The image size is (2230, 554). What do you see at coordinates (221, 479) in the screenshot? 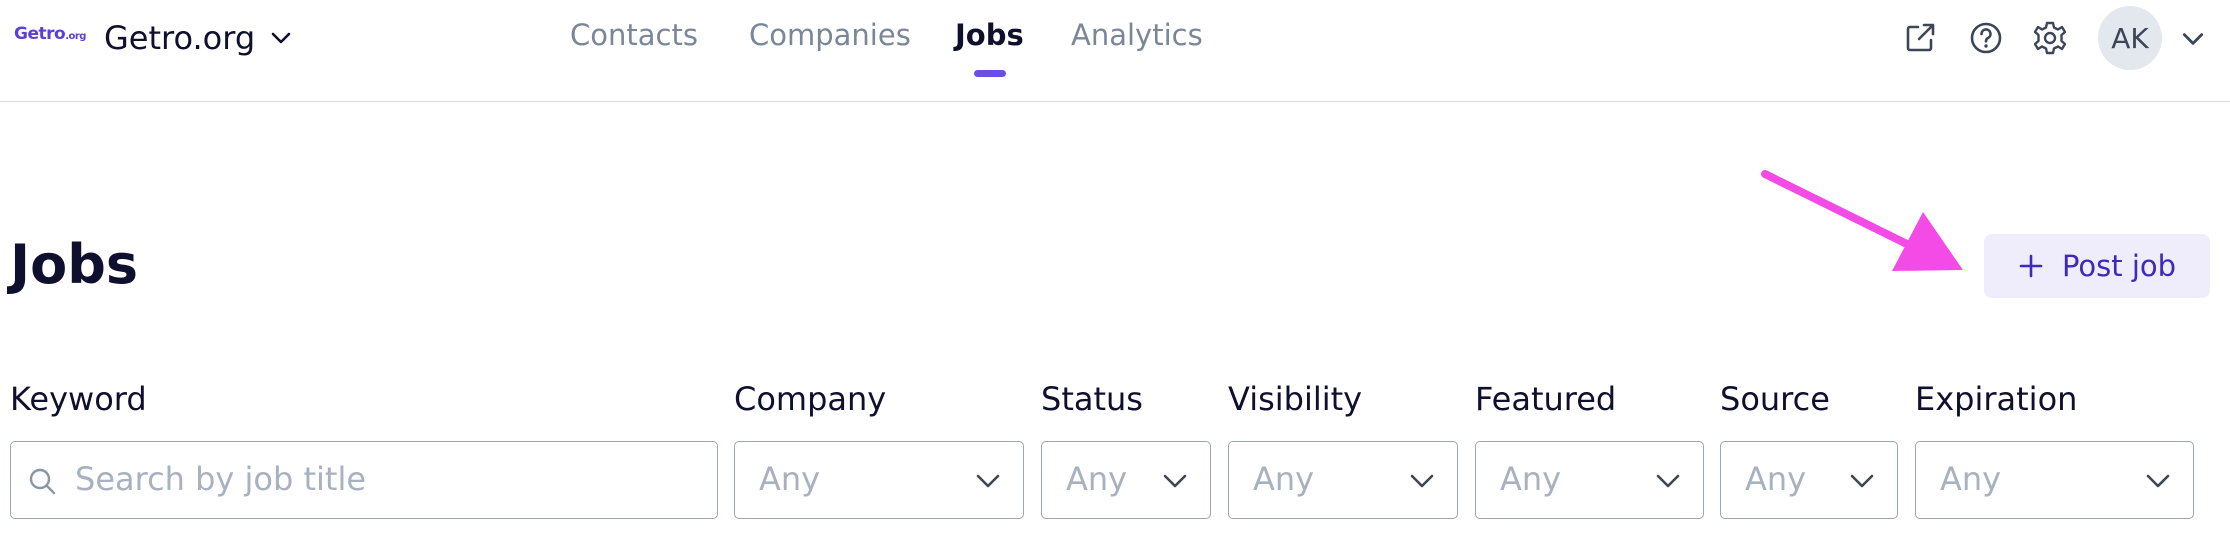
I see `keyword-placeholder: Search by job title` at bounding box center [221, 479].